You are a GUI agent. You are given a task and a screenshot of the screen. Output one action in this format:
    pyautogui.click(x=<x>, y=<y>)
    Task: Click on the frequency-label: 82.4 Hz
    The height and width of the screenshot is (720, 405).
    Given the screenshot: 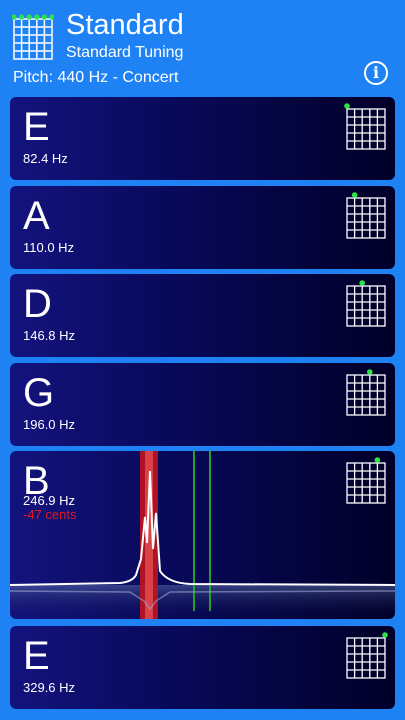 What is the action you would take?
    pyautogui.click(x=45, y=158)
    